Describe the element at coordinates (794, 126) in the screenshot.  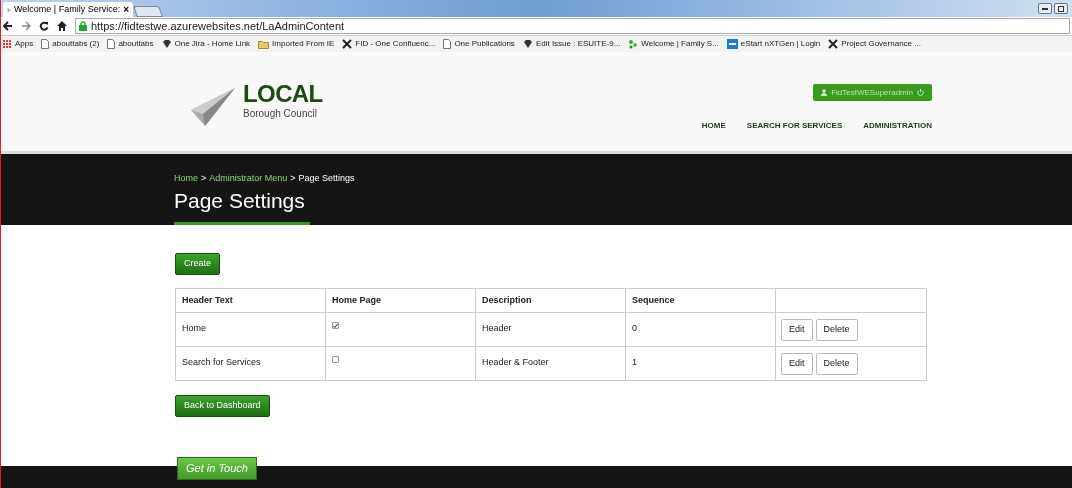
I see `nav-link: SEARCH FOR SERVICES` at that location.